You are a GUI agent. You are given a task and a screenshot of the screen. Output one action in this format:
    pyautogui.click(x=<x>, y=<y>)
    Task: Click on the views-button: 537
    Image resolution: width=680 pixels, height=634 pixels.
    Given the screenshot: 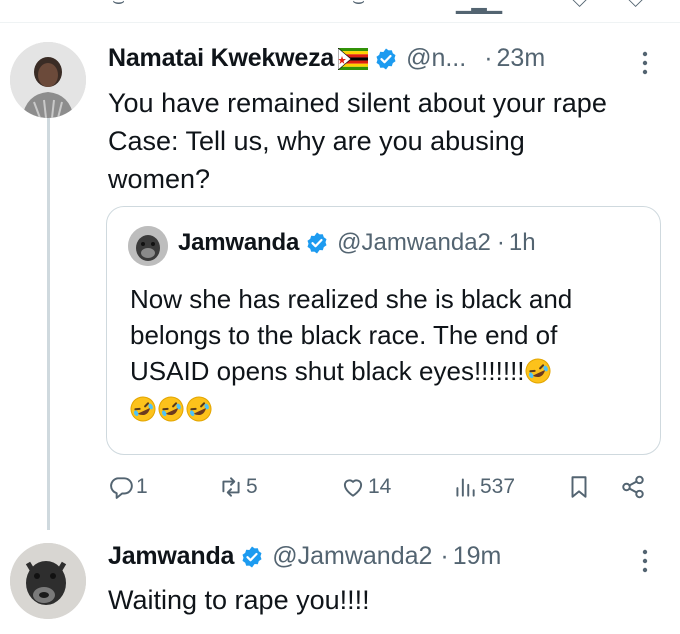 What is the action you would take?
    pyautogui.click(x=483, y=487)
    